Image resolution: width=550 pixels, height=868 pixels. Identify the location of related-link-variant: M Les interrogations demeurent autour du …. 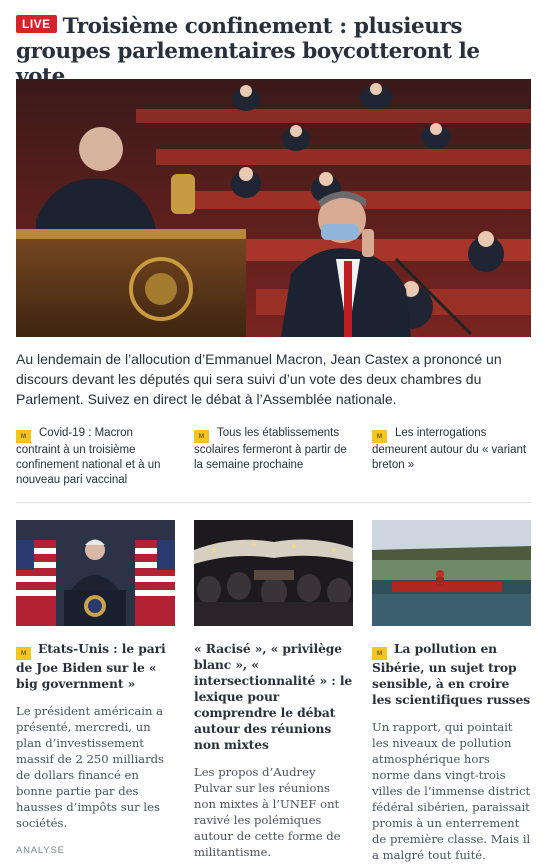
(451, 449).